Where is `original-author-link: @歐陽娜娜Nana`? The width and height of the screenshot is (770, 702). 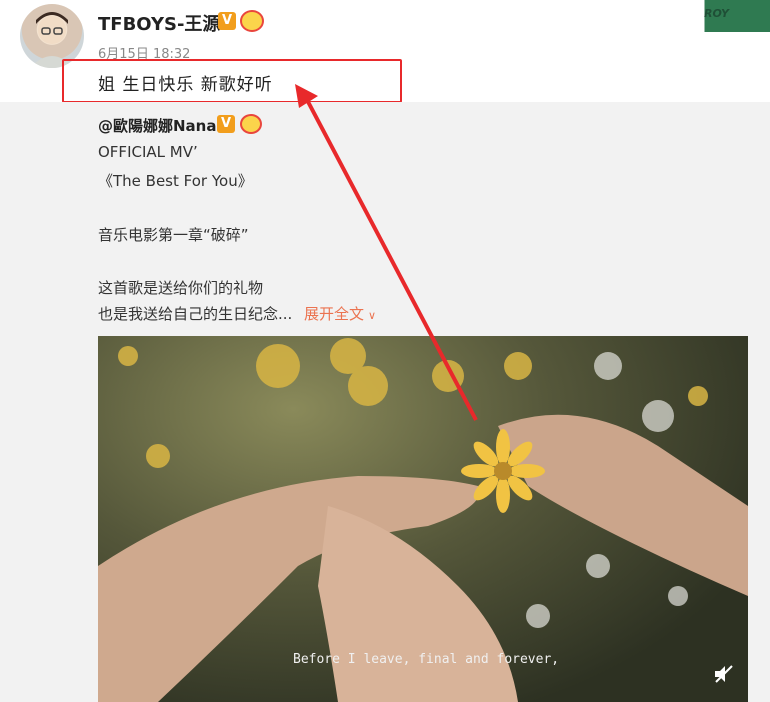
original-author-link: @歐陽娜娜Nana is located at coordinates (157, 125).